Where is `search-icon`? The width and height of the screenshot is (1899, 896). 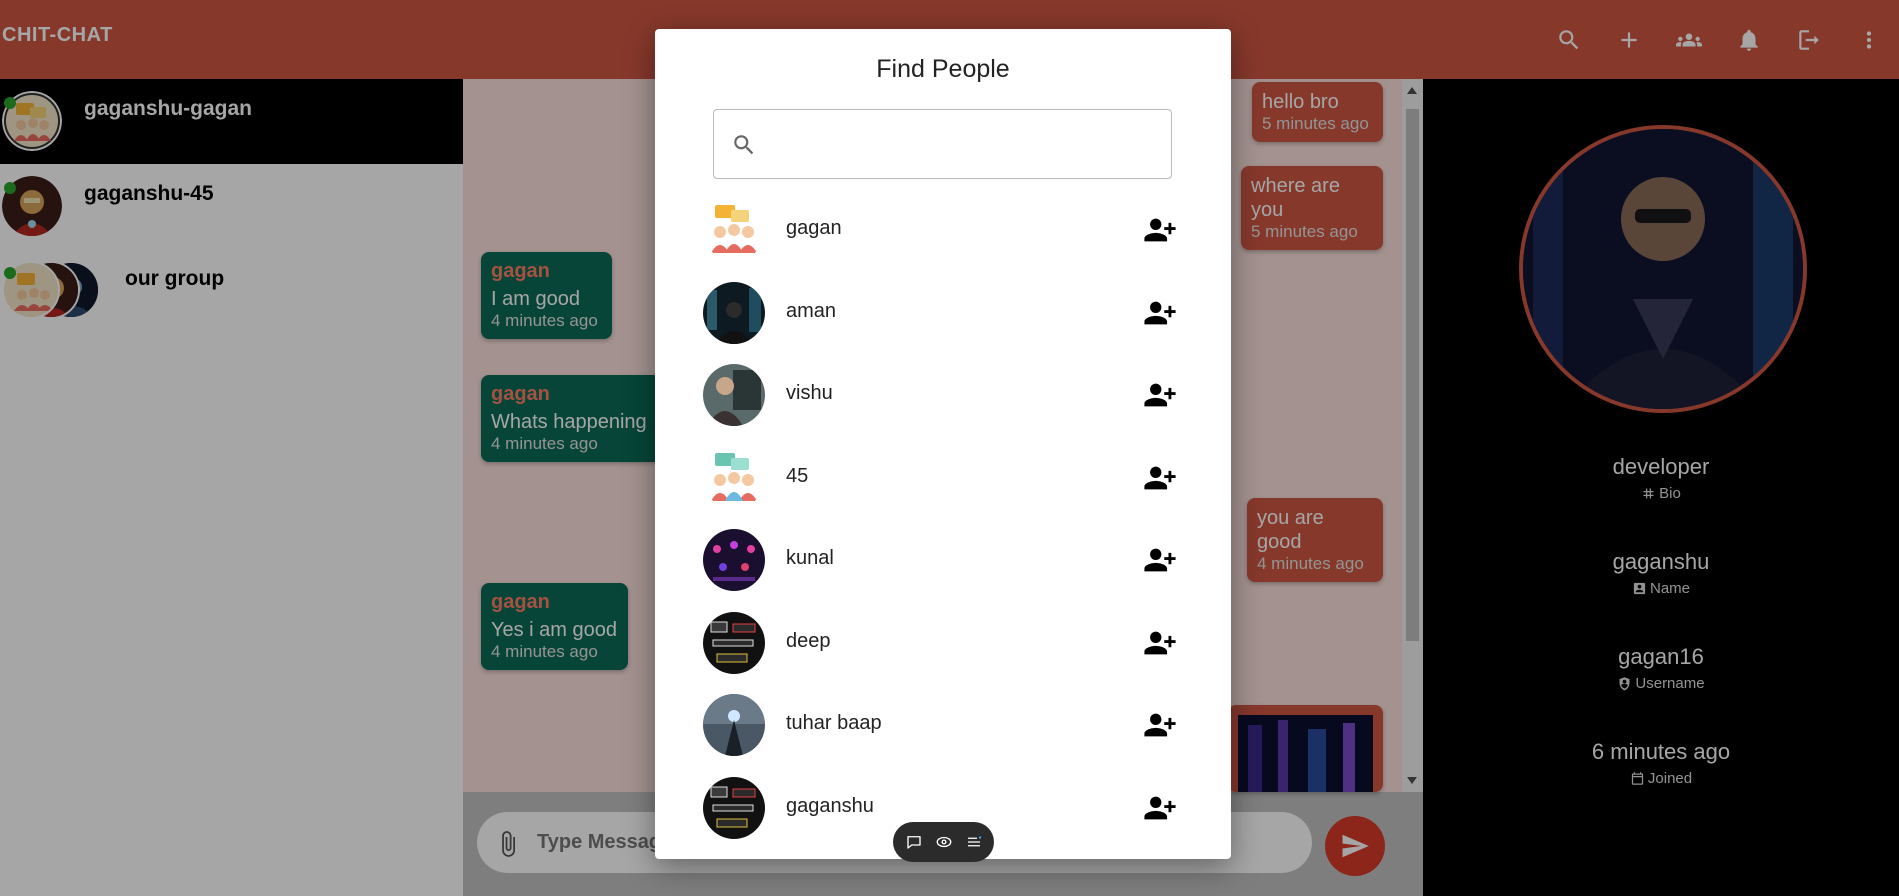
search-icon is located at coordinates (744, 145).